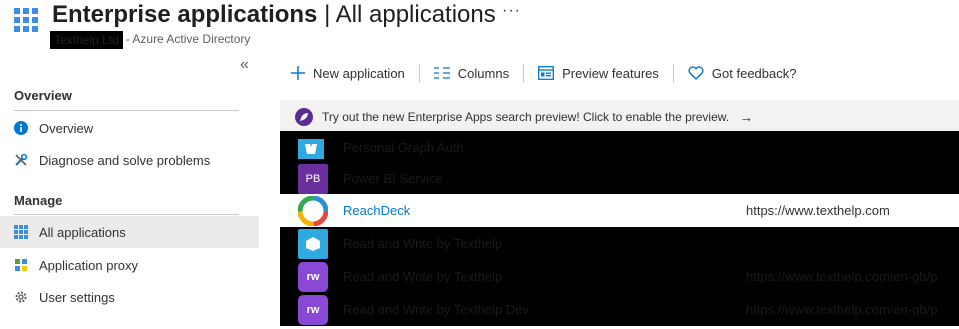 This screenshot has width=959, height=329. I want to click on preview-icon, so click(546, 73).